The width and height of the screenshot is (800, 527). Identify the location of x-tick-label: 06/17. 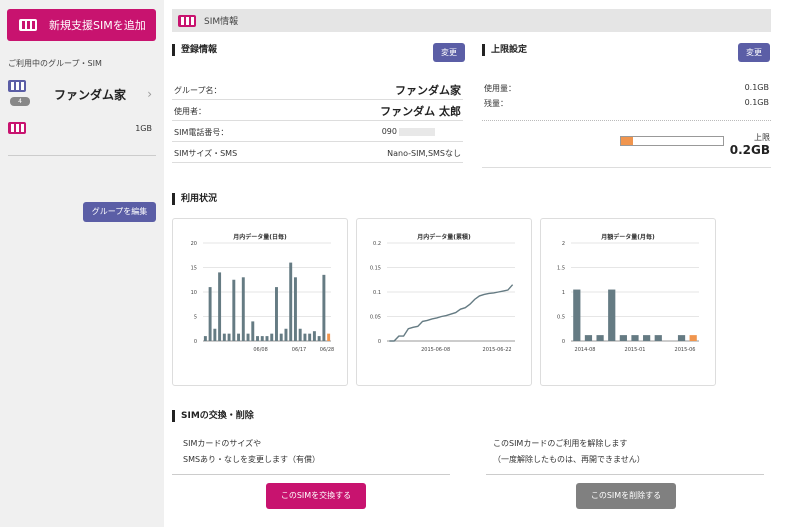
(299, 350).